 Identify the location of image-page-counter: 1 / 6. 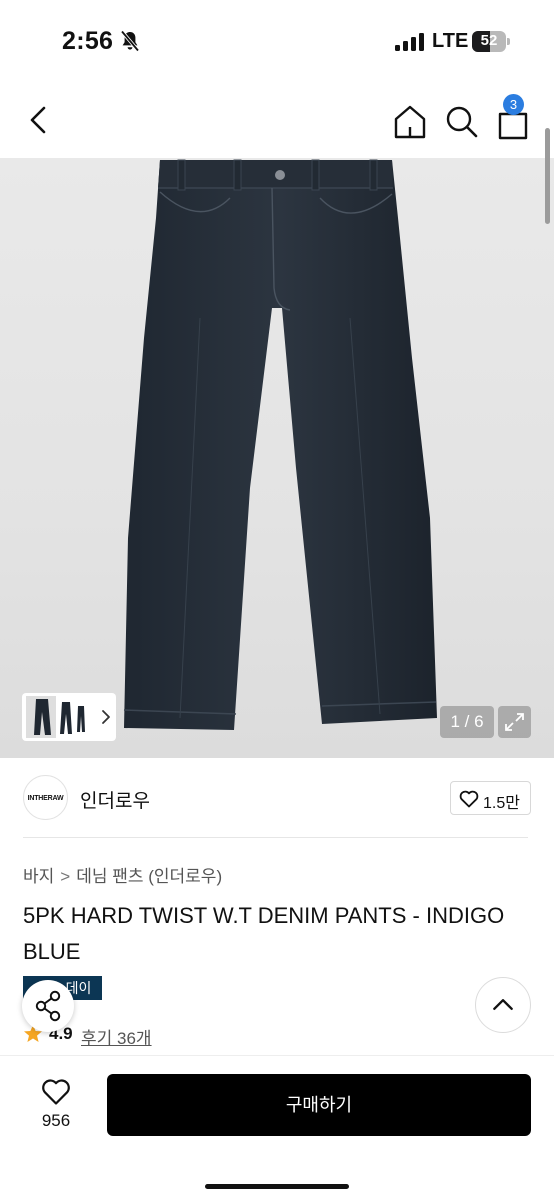
(467, 722).